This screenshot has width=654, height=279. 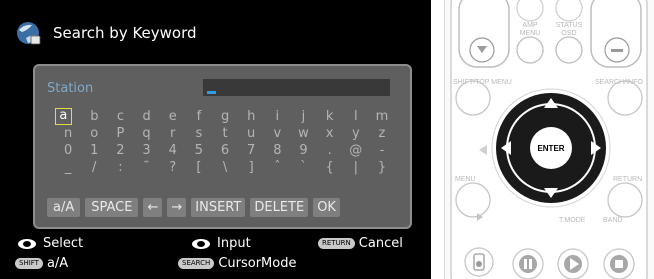 I want to click on character-key: 4, so click(x=173, y=150).